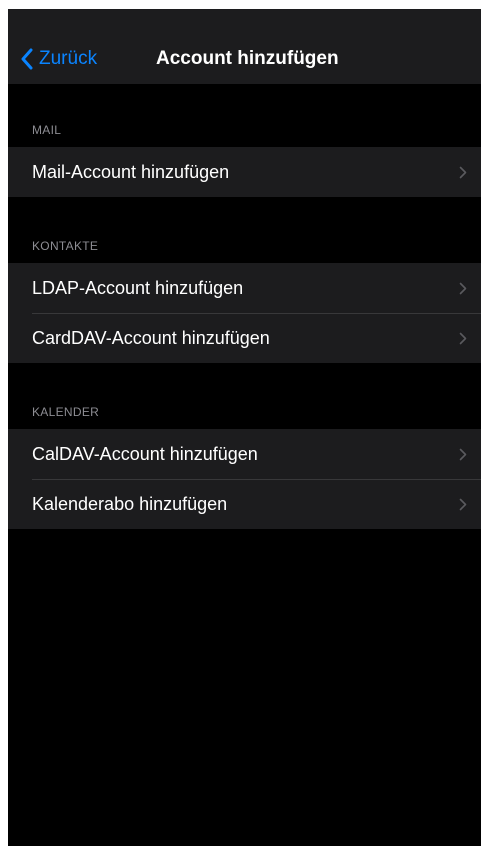  I want to click on group-mail: Mail-Account hinzufügen, so click(244, 172).